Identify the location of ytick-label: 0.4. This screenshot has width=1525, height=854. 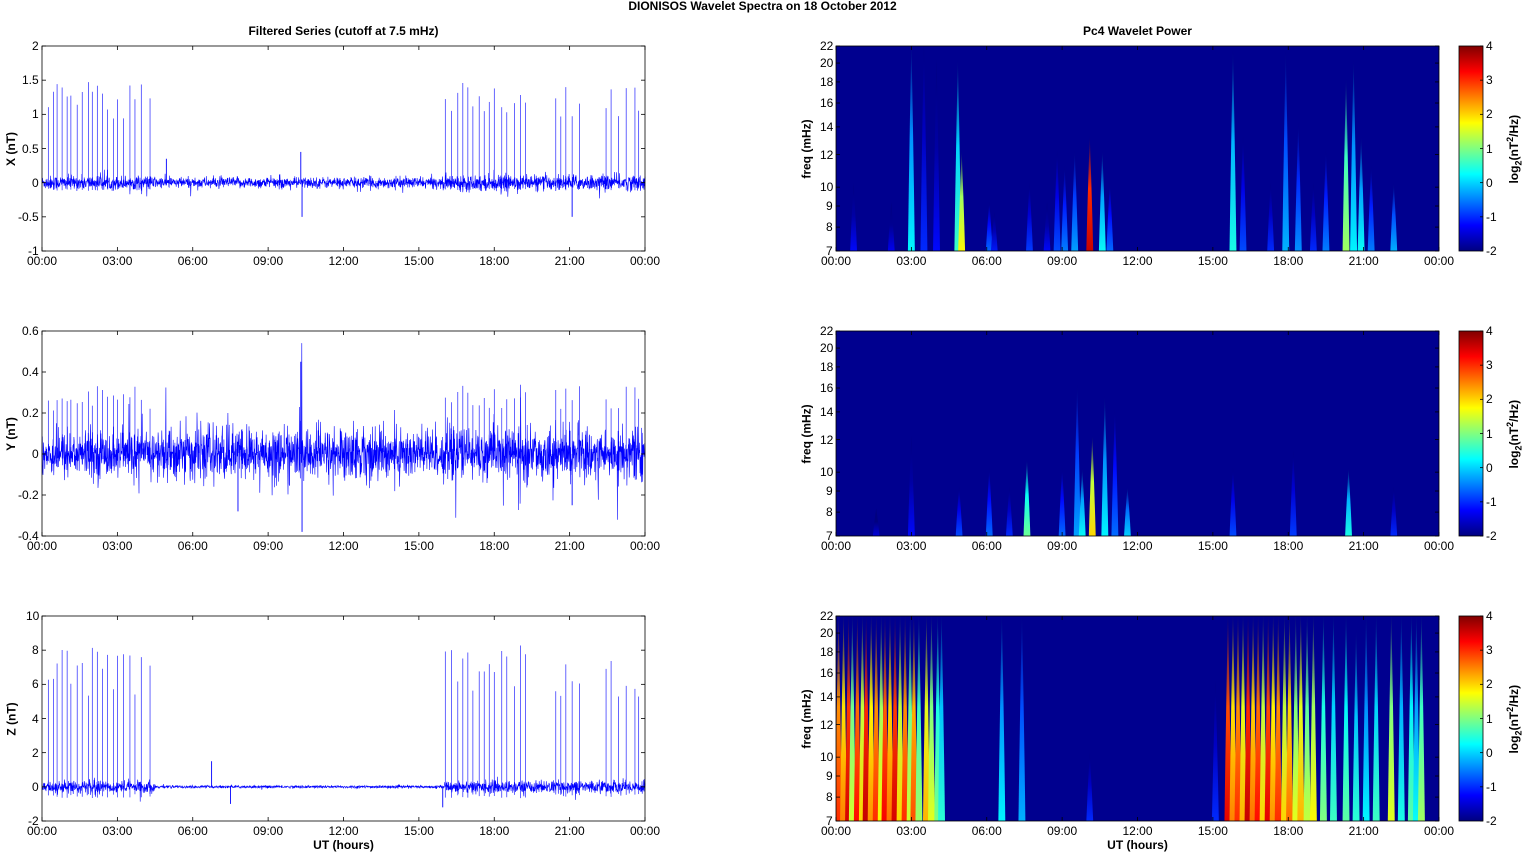
(30, 372).